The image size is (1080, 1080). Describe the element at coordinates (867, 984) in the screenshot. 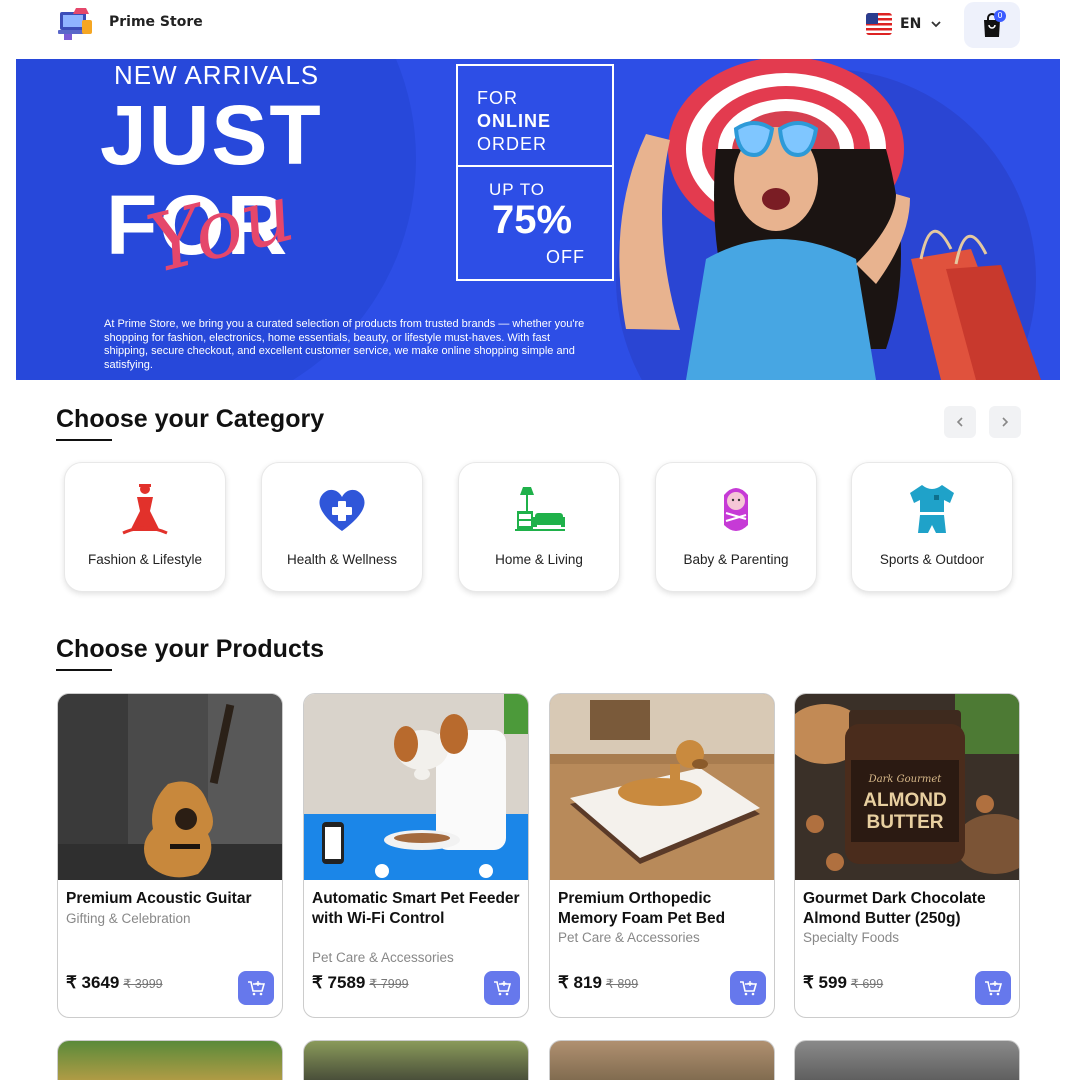

I see `original-price: ₹ 699` at that location.